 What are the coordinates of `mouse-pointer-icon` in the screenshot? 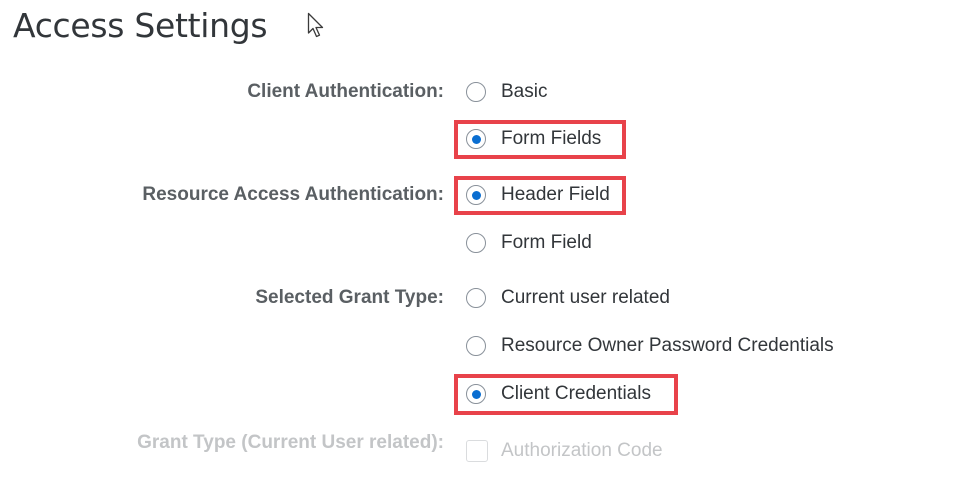 It's located at (315, 25).